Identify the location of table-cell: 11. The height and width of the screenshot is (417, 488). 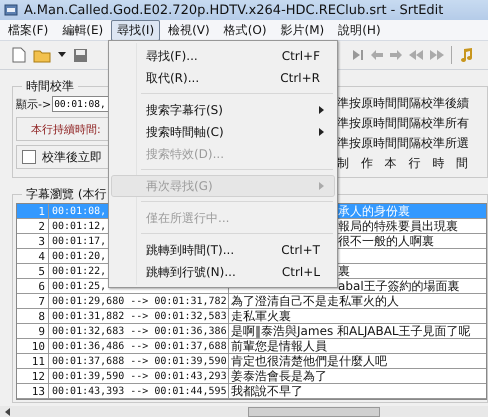
(33, 361).